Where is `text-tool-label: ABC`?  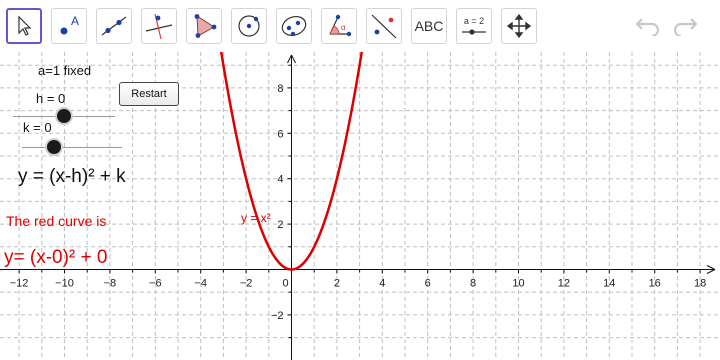 text-tool-label: ABC is located at coordinates (429, 26).